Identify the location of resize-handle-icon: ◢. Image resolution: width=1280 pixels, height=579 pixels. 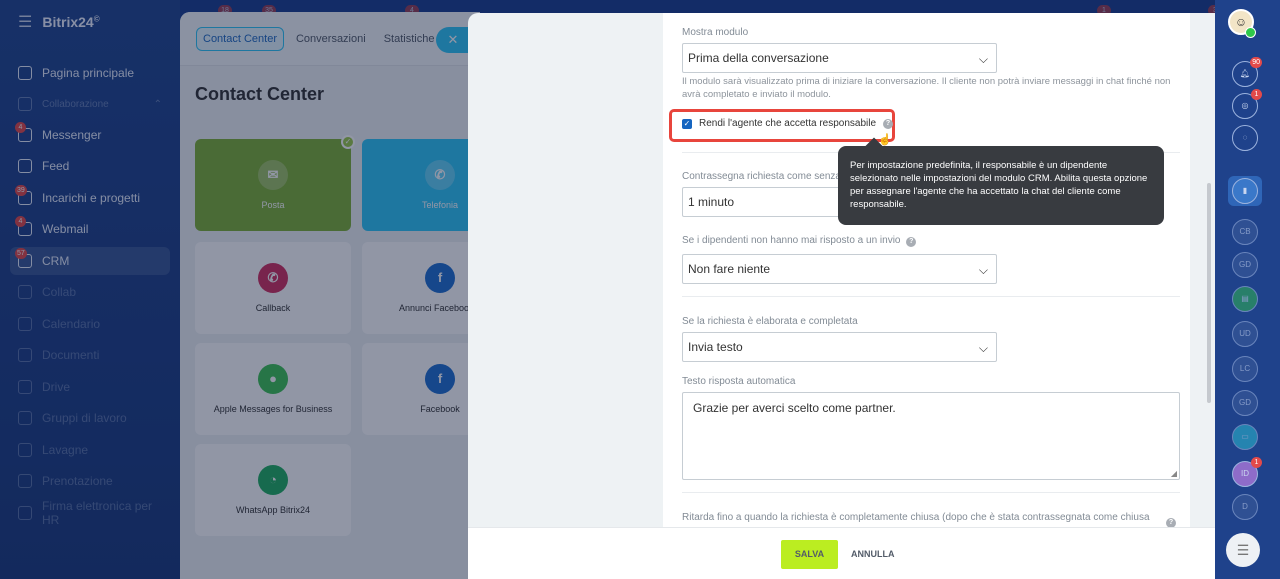
(1174, 473).